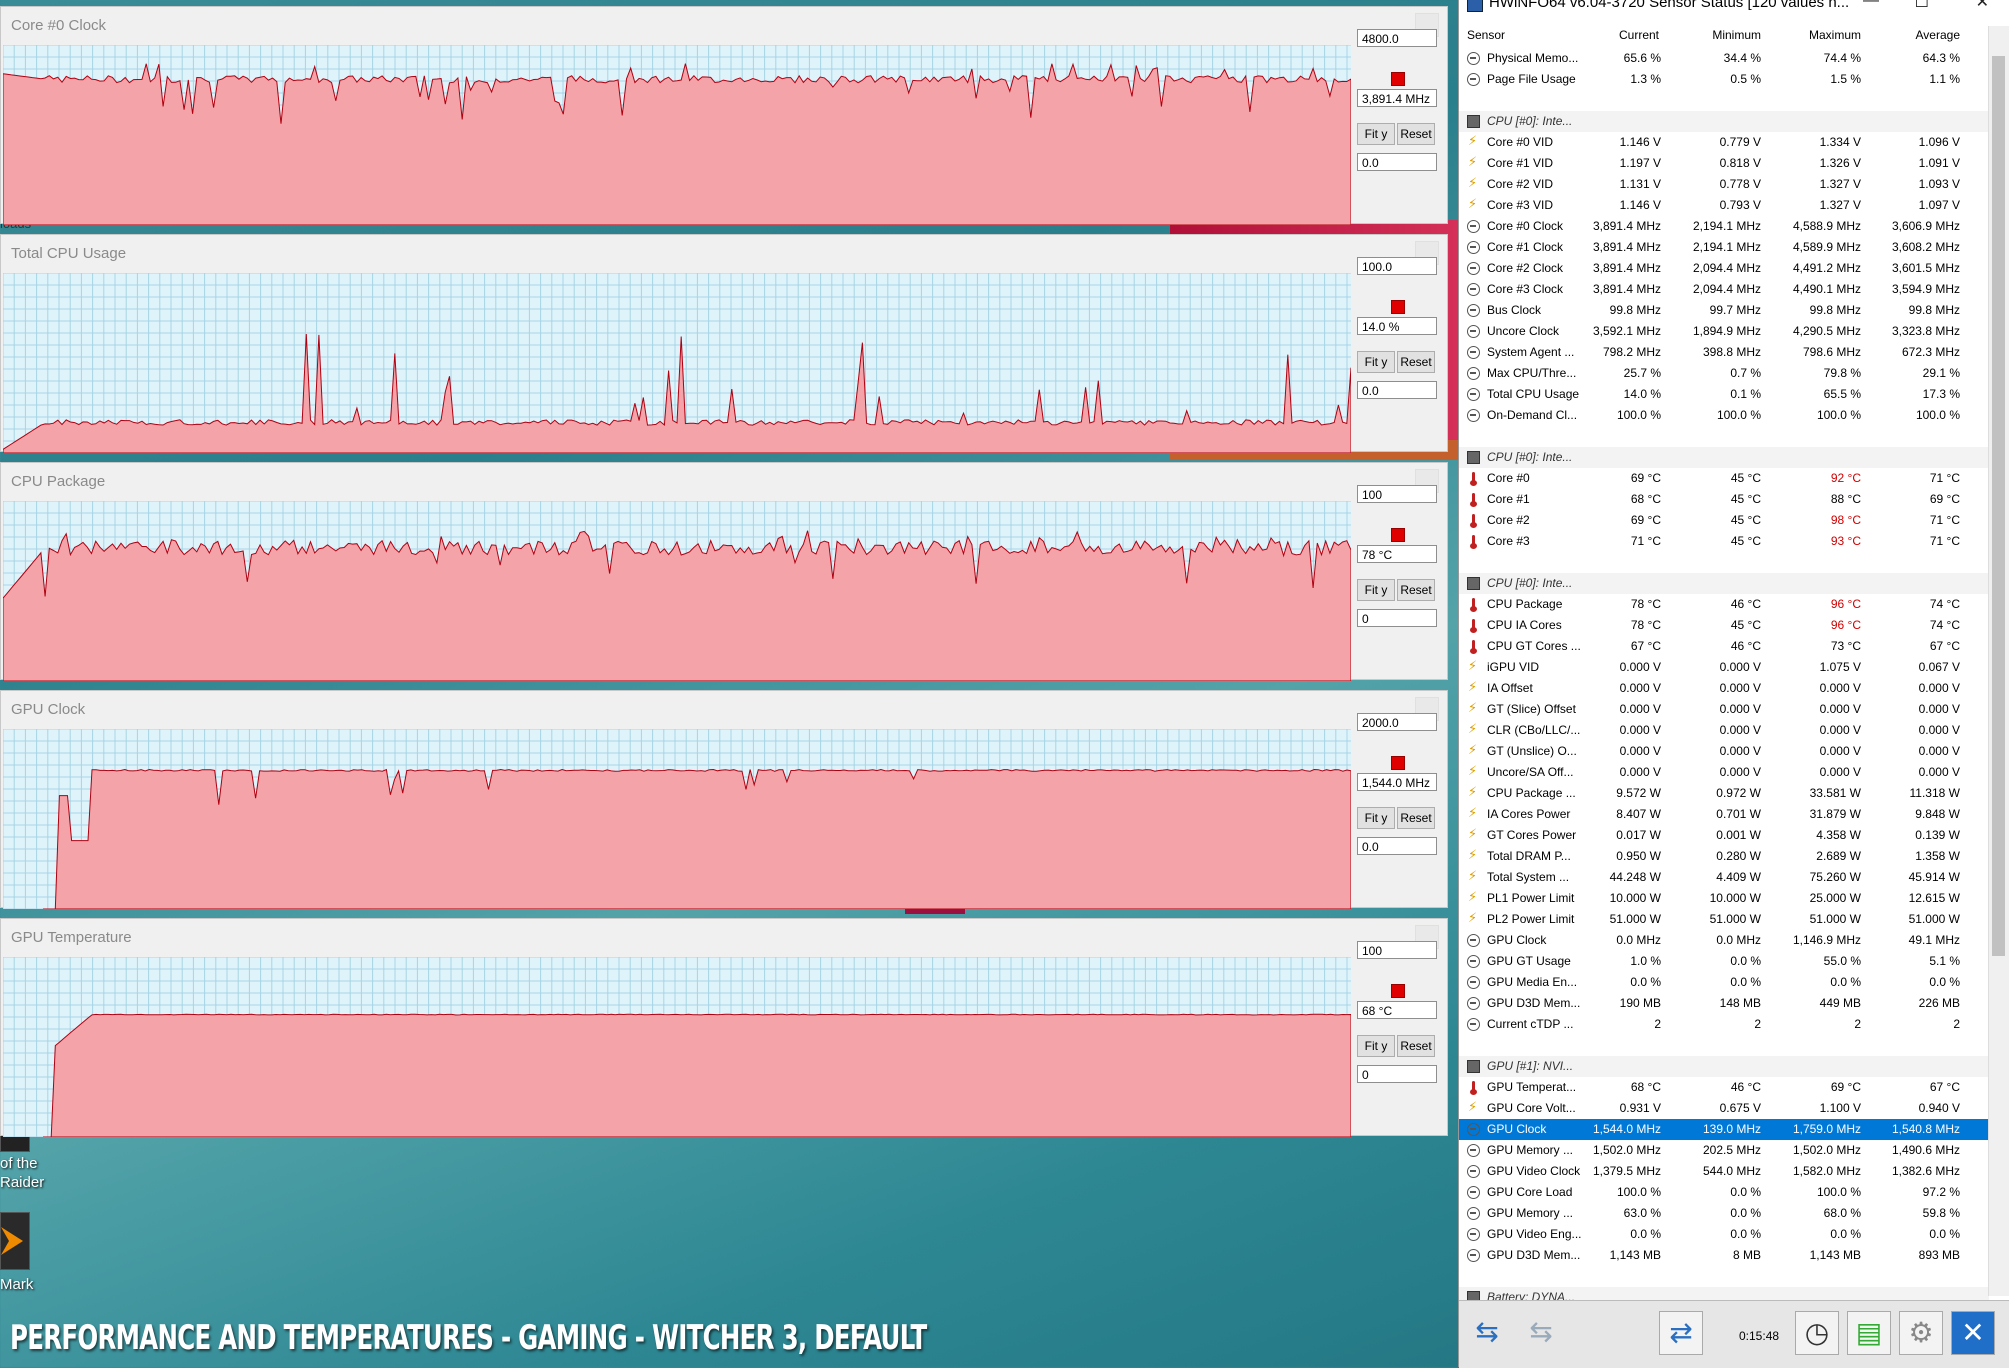  What do you see at coordinates (1724, 1192) in the screenshot?
I see `sensor-row: GPU Core Load 100.0 % 0.0 % 100.0 % 97.2 %` at bounding box center [1724, 1192].